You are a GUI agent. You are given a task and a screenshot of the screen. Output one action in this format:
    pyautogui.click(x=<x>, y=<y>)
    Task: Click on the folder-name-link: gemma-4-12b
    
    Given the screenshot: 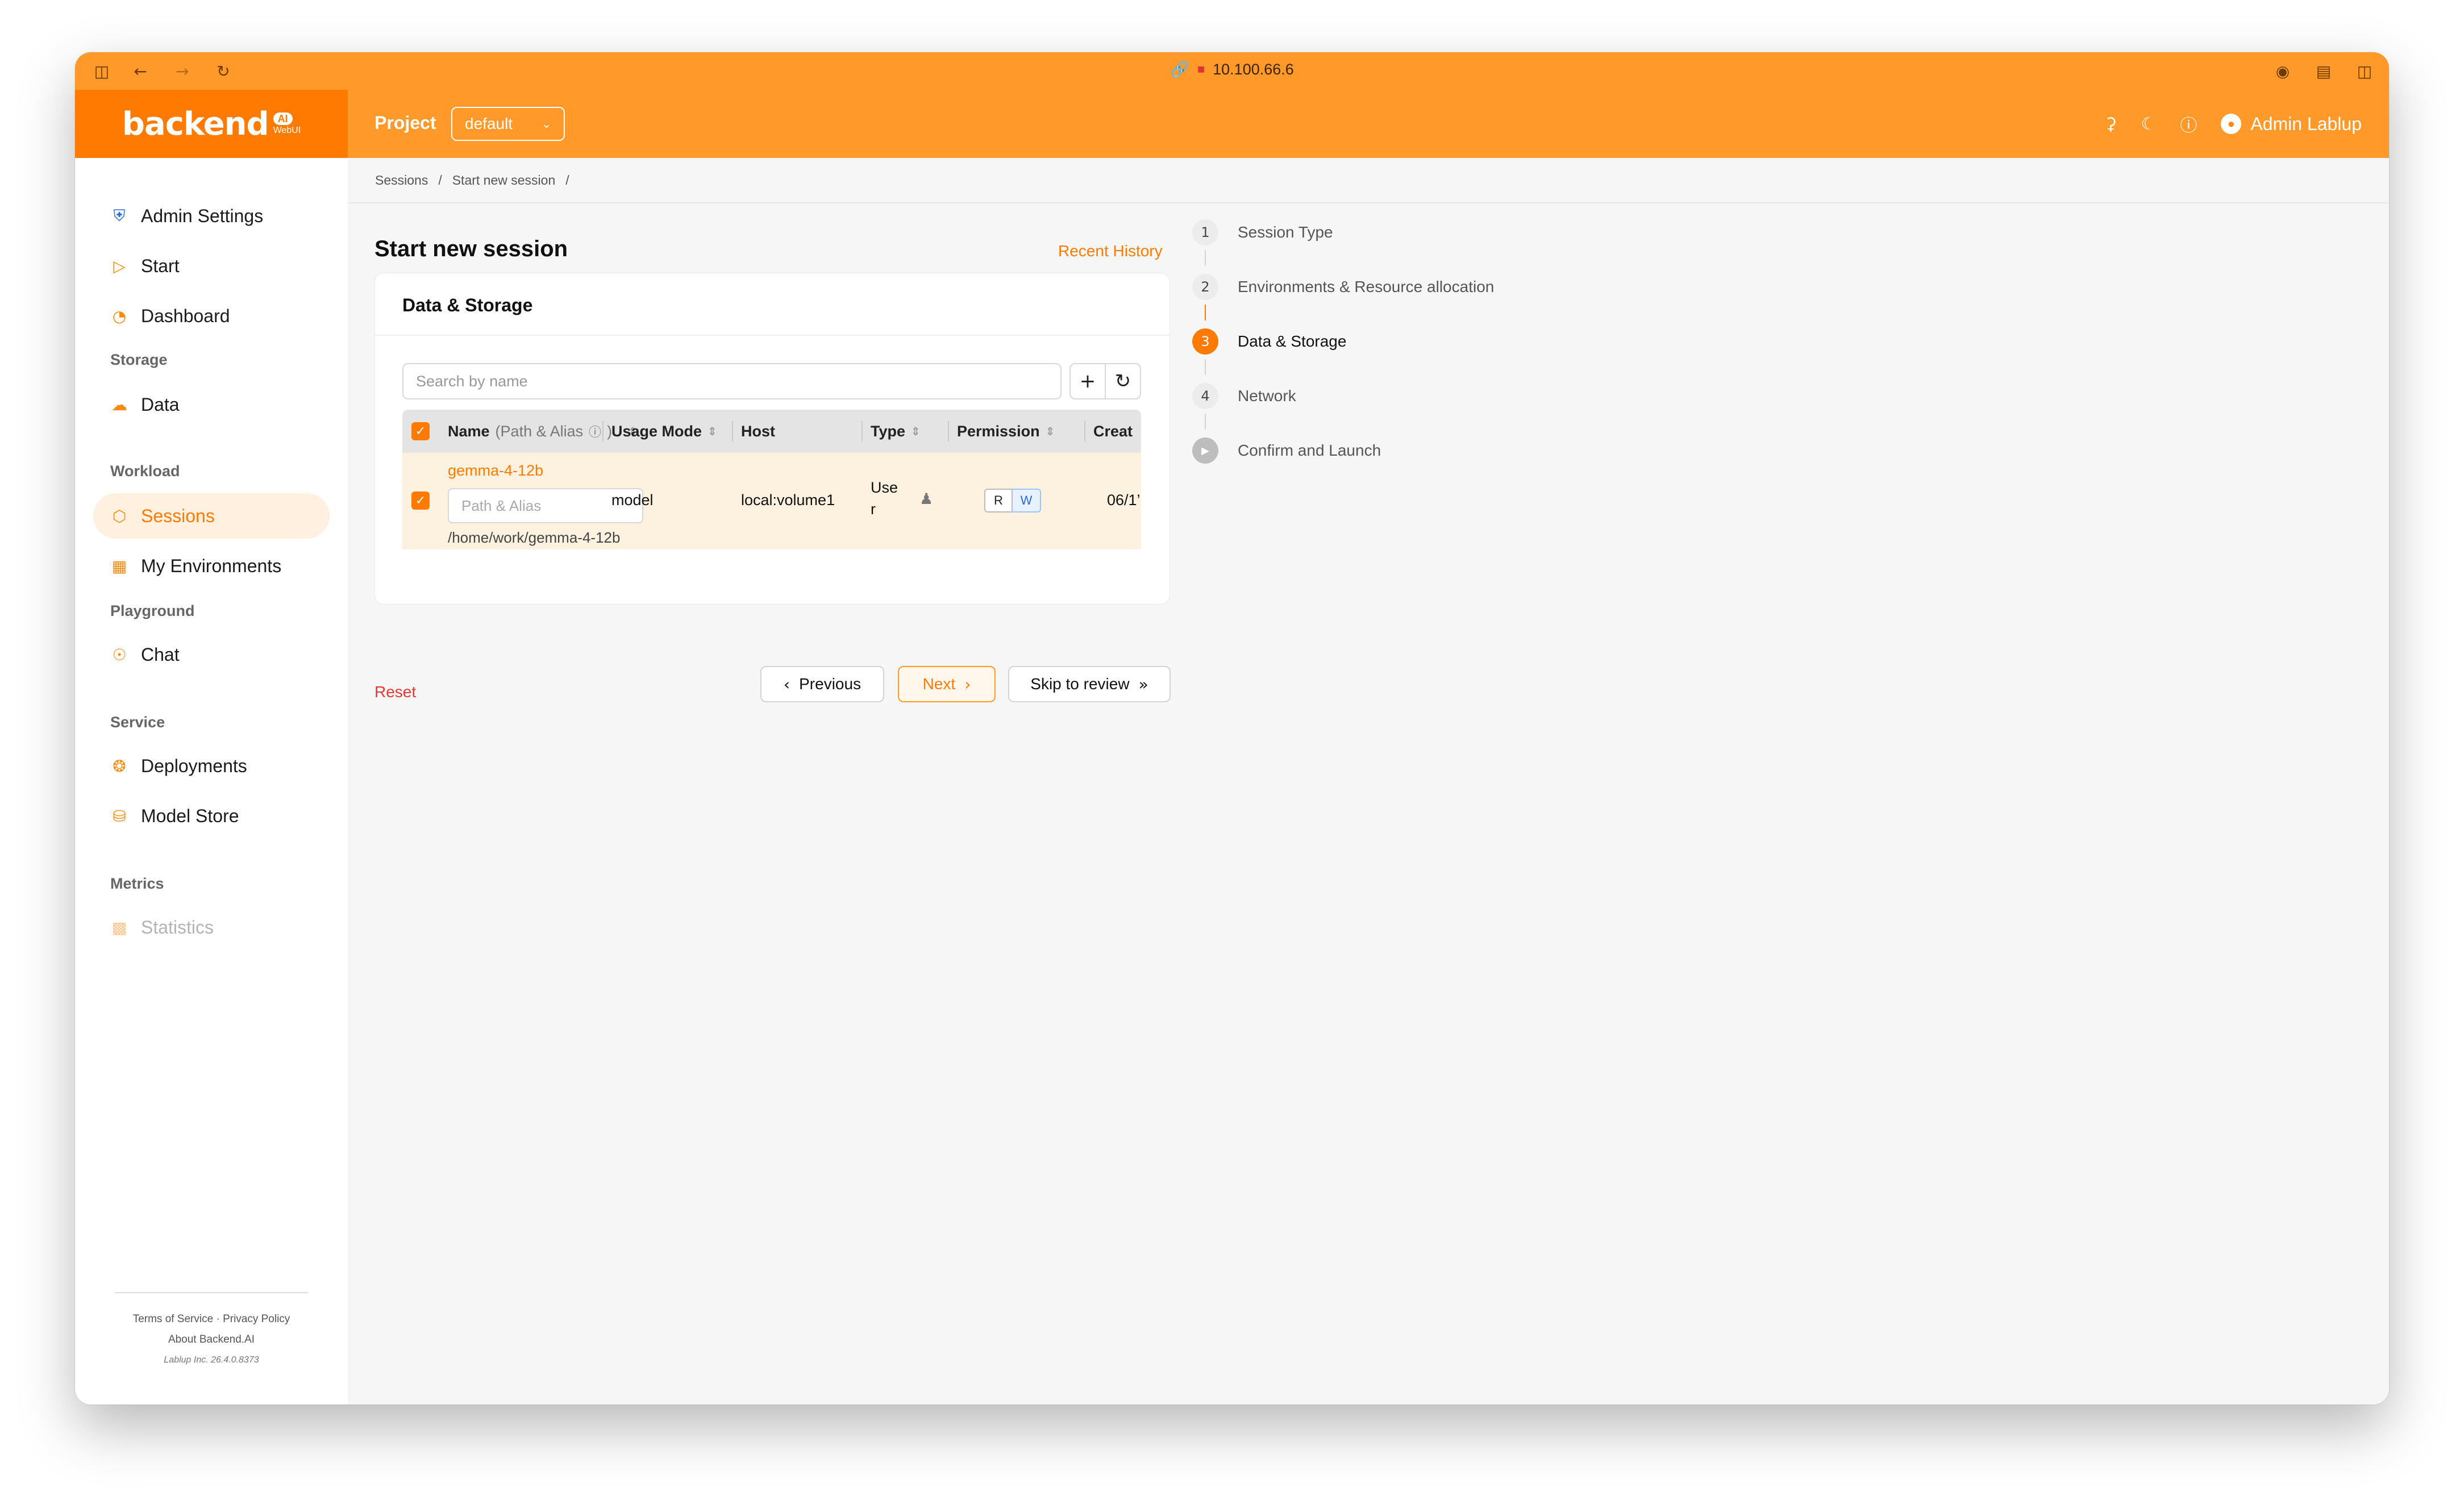 What is the action you would take?
    pyautogui.click(x=495, y=471)
    